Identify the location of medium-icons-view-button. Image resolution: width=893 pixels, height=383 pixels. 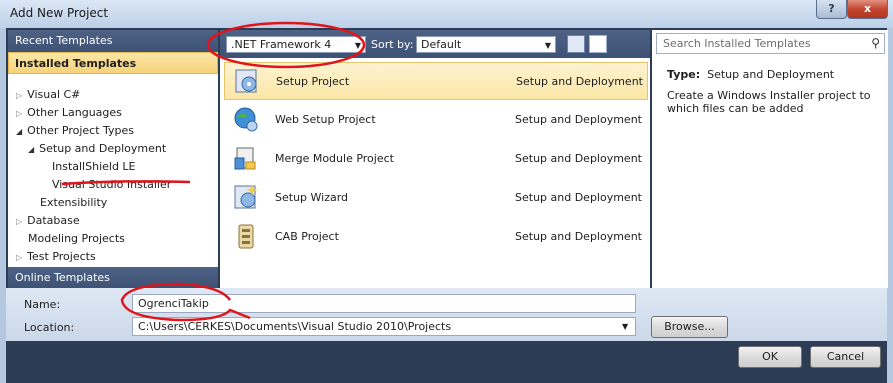
(576, 44).